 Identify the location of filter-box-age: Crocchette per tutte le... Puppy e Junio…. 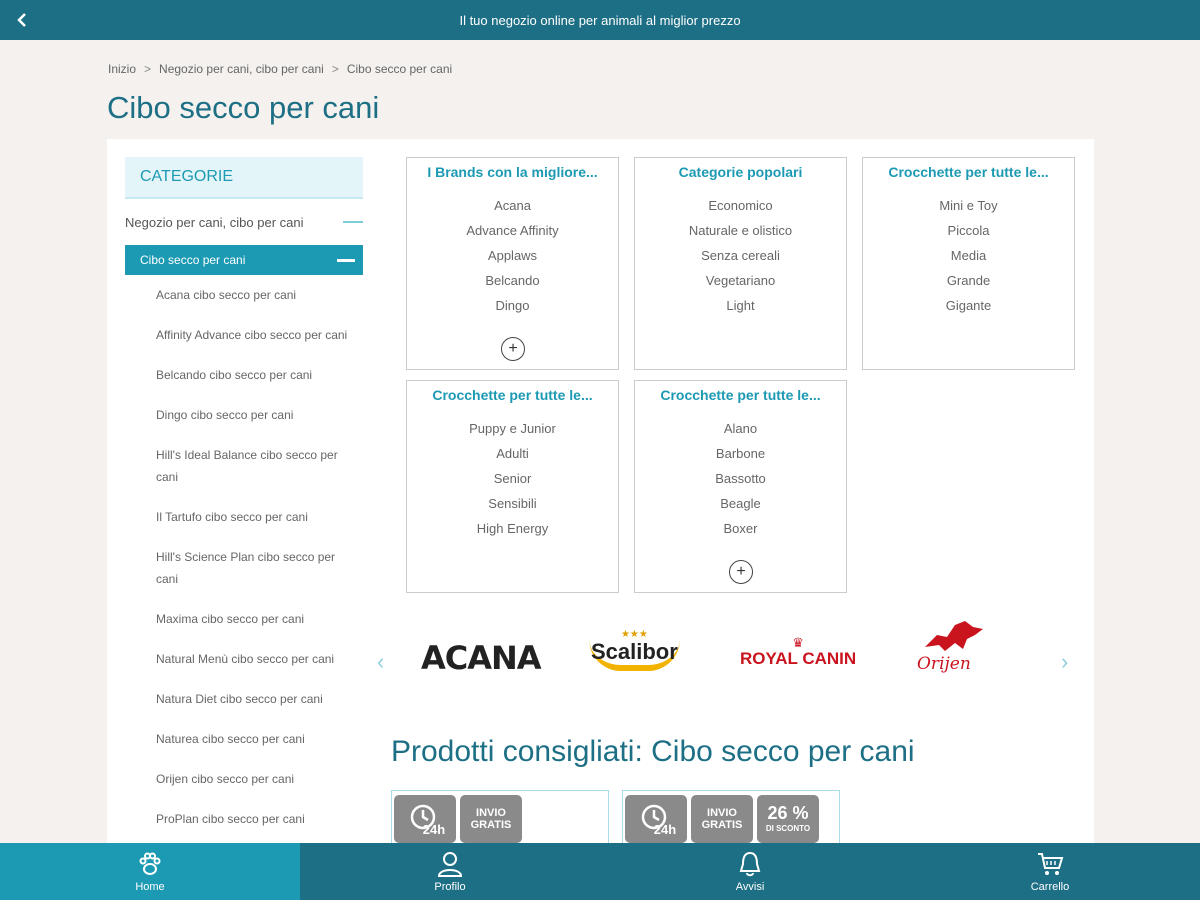
(512, 486).